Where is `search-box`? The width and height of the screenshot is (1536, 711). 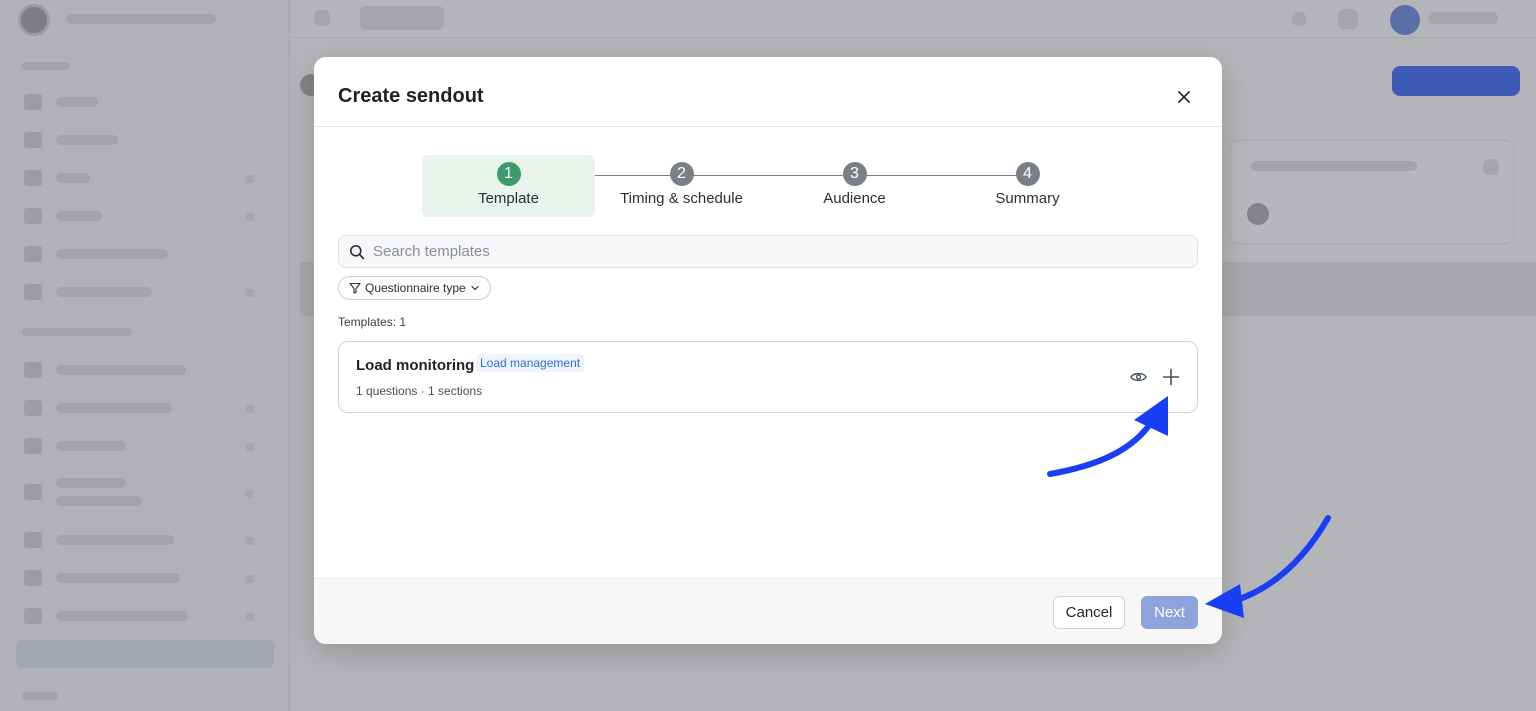 search-box is located at coordinates (768, 251).